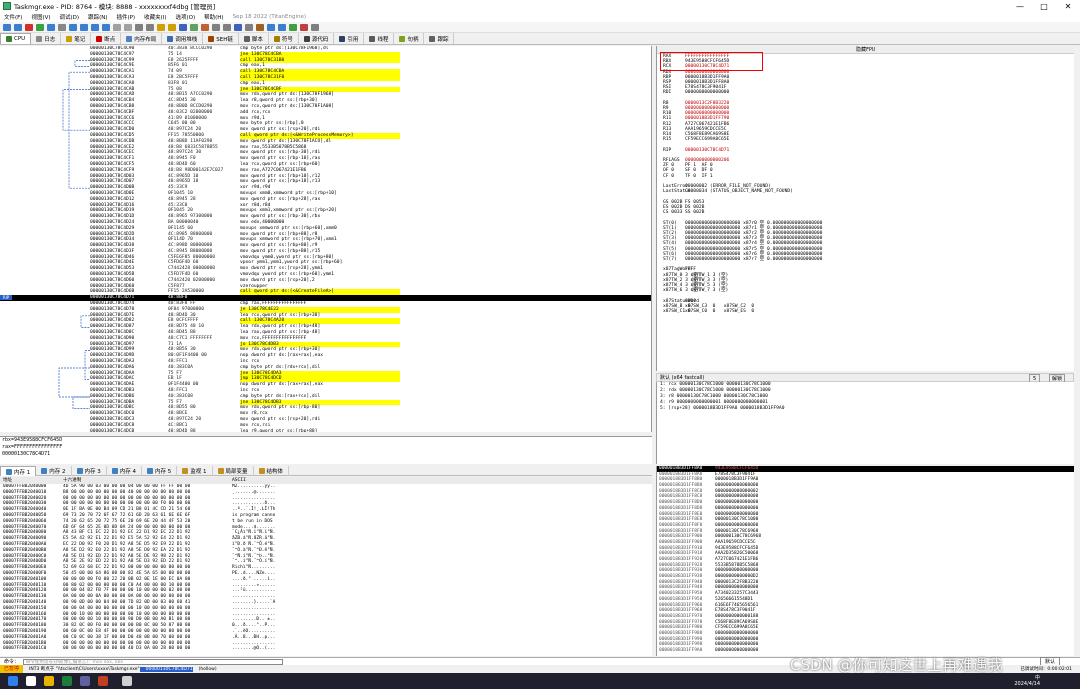  What do you see at coordinates (1027, 681) in the screenshot?
I see `tray-clock: 中 2024/4/14` at bounding box center [1027, 681].